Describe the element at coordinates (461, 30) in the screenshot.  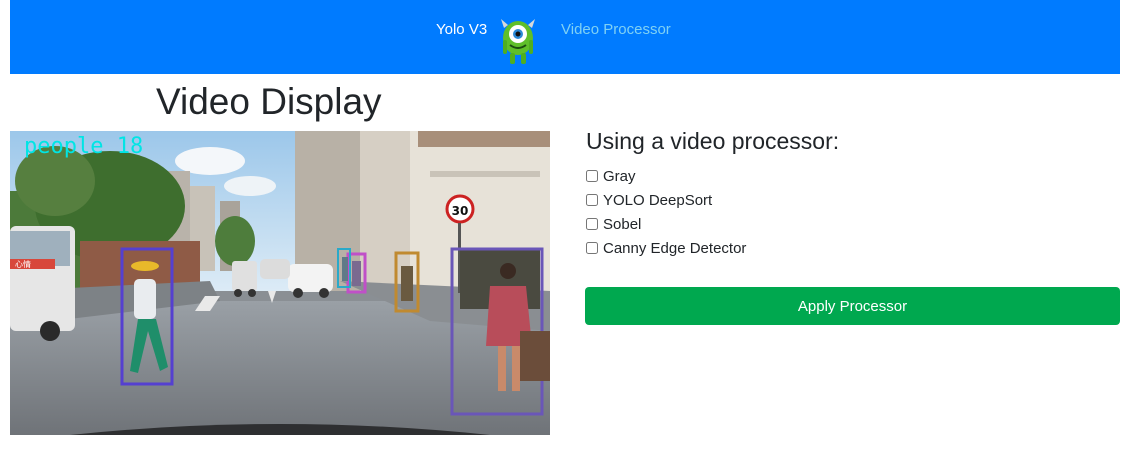
I see `navbar-brand: Yolo V3` at that location.